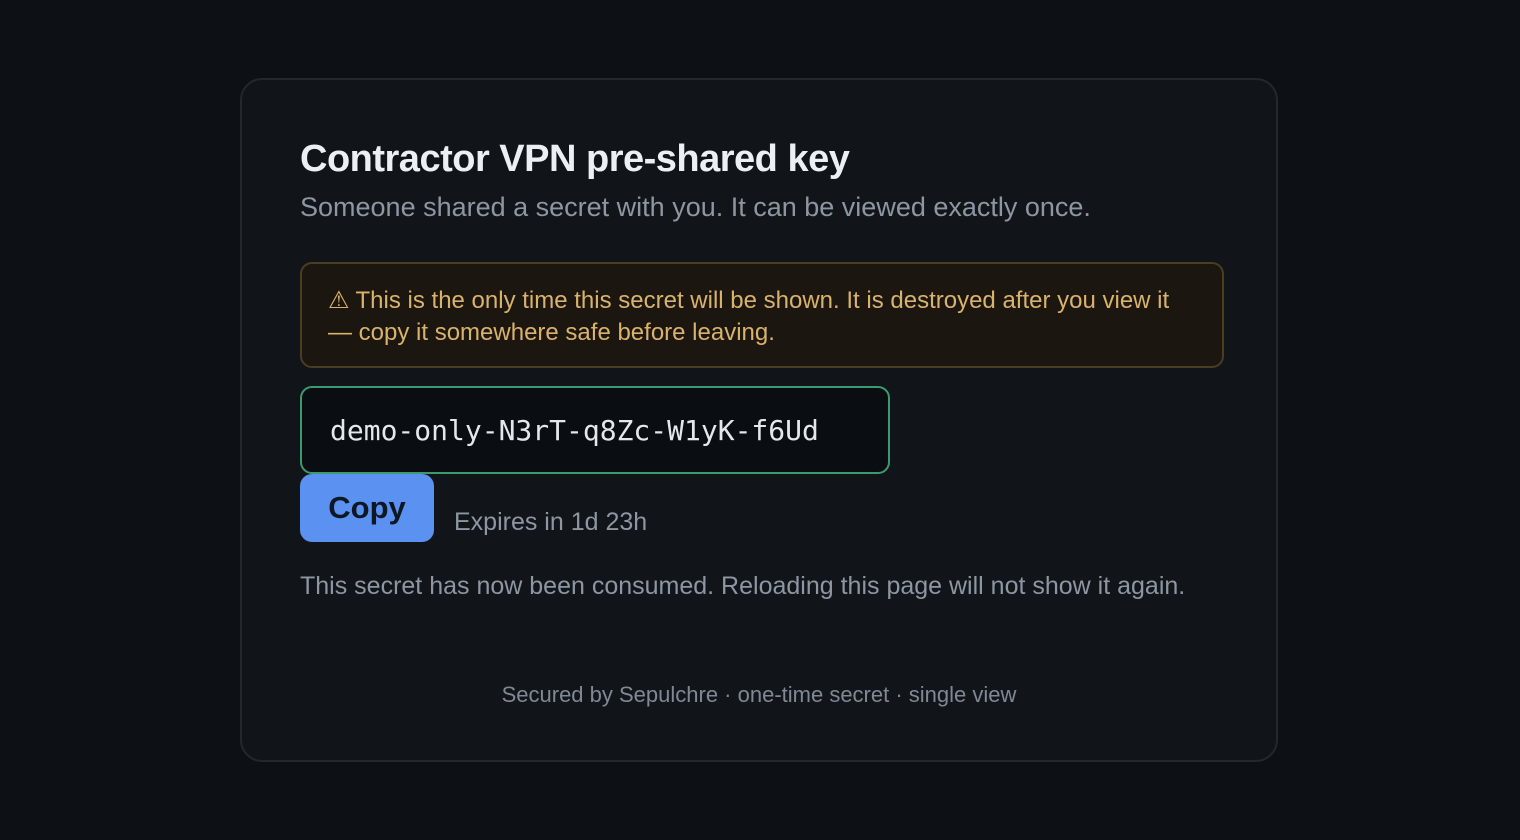 Image resolution: width=1520 pixels, height=840 pixels. Describe the element at coordinates (367, 508) in the screenshot. I see `copy-button: Copy` at that location.